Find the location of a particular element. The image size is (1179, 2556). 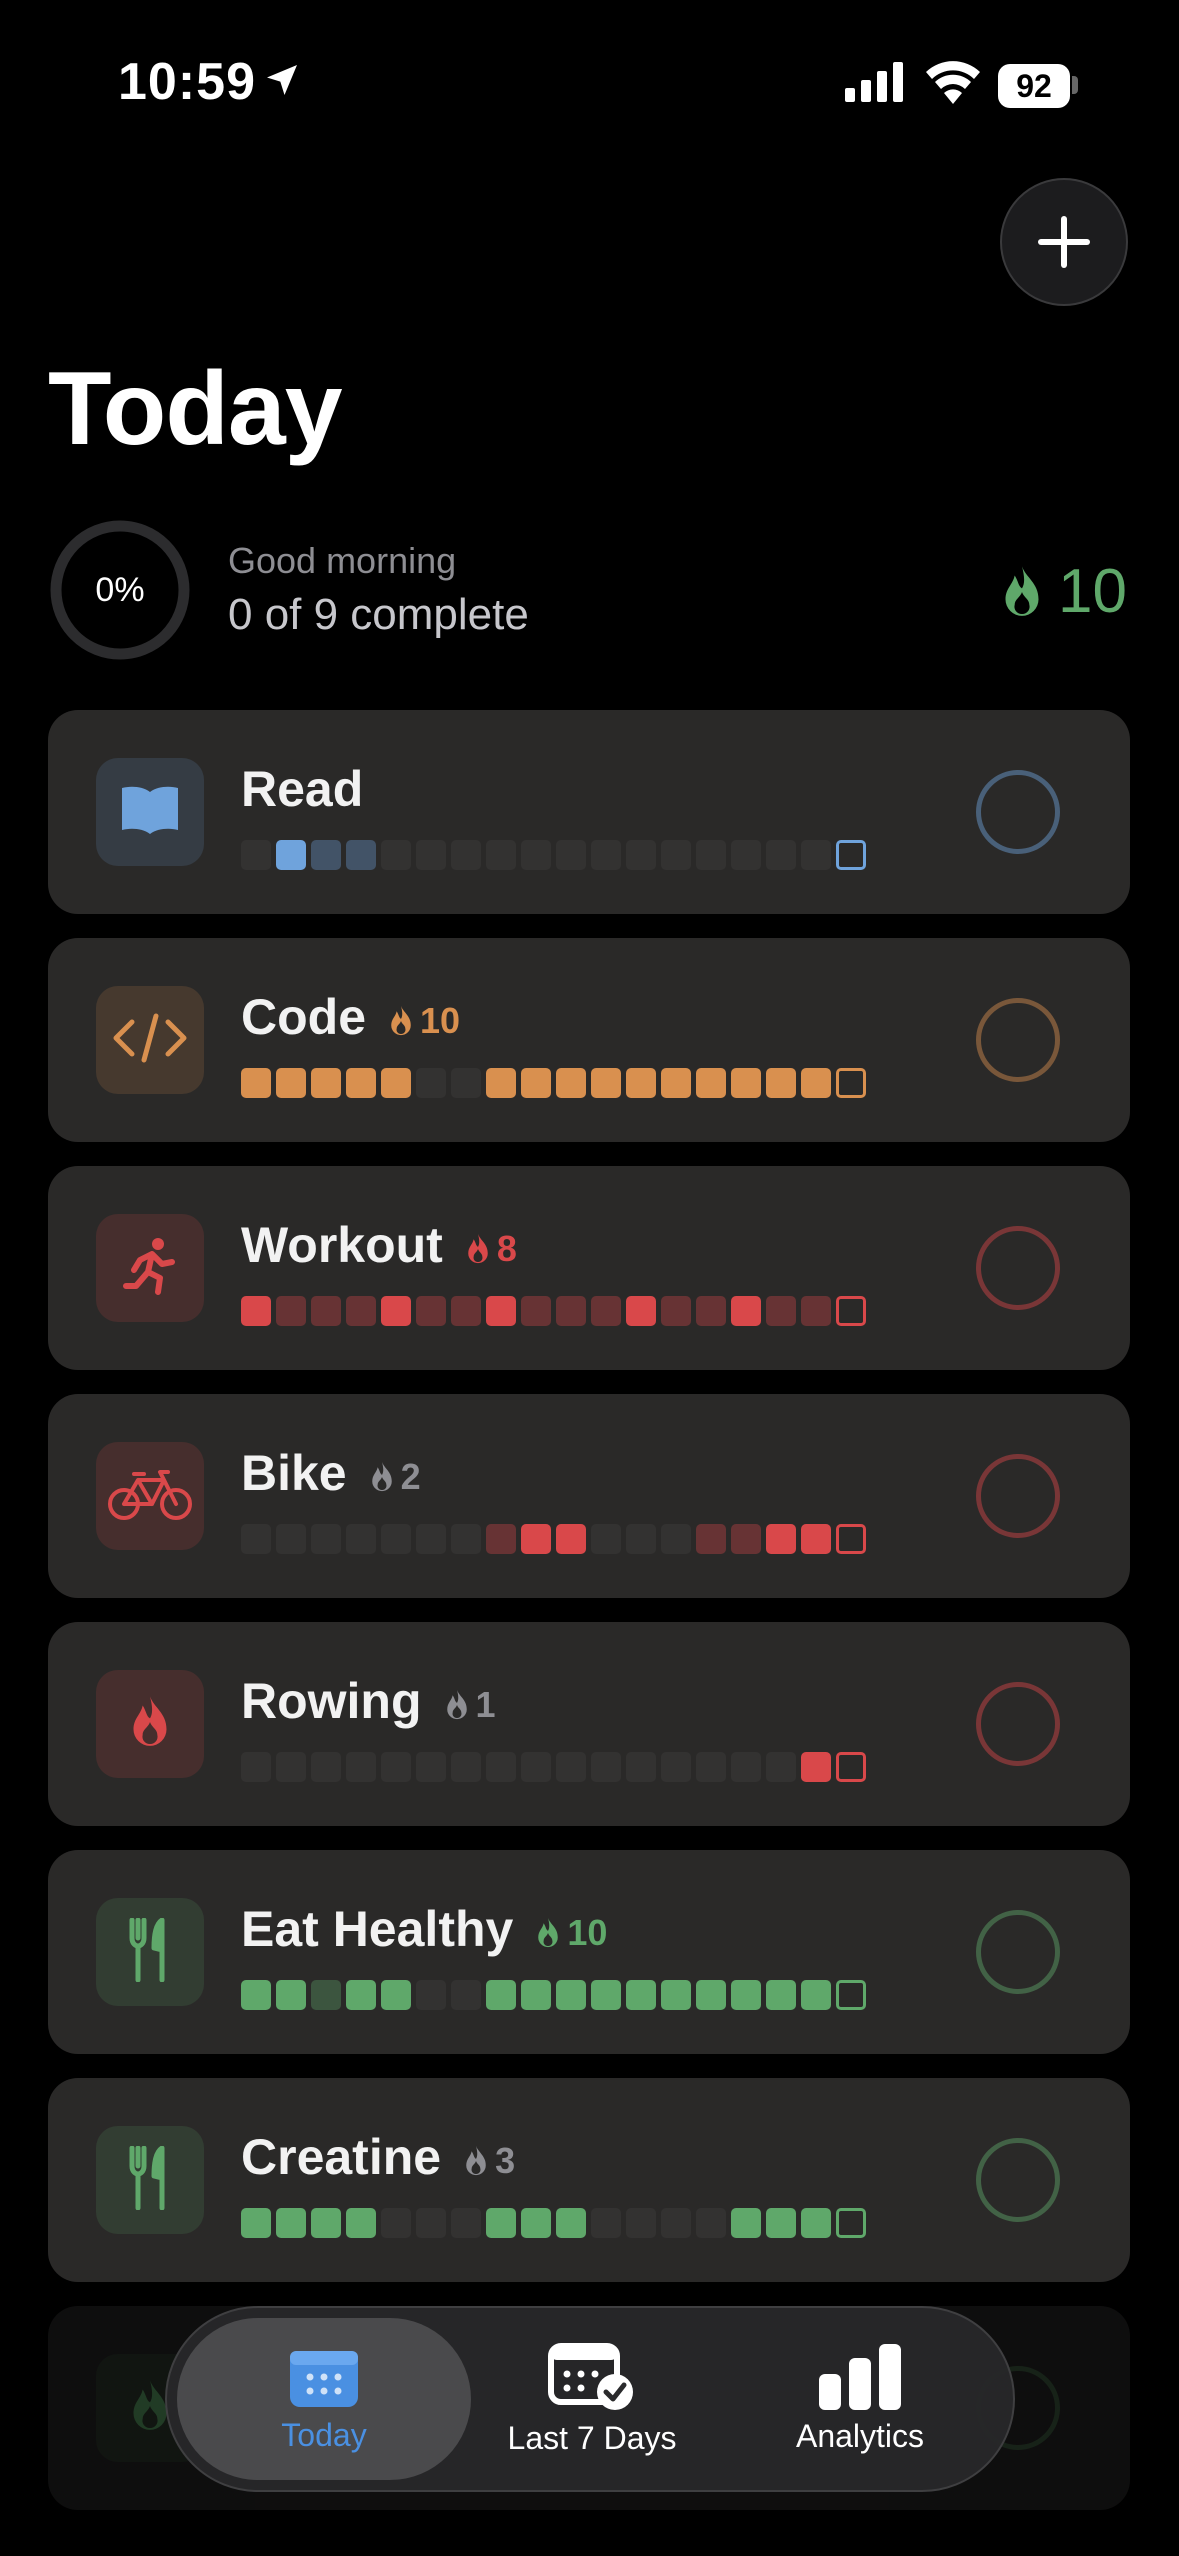

battery-indicator: 92 is located at coordinates (1034, 86).